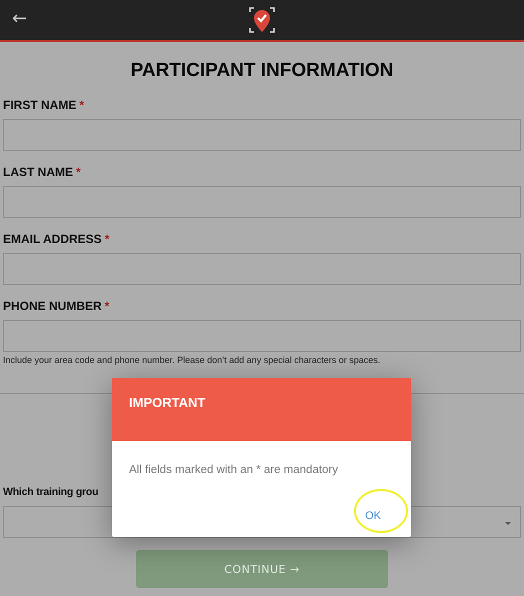 The image size is (524, 596). What do you see at coordinates (38, 172) in the screenshot?
I see `field-label: LAST NAME` at bounding box center [38, 172].